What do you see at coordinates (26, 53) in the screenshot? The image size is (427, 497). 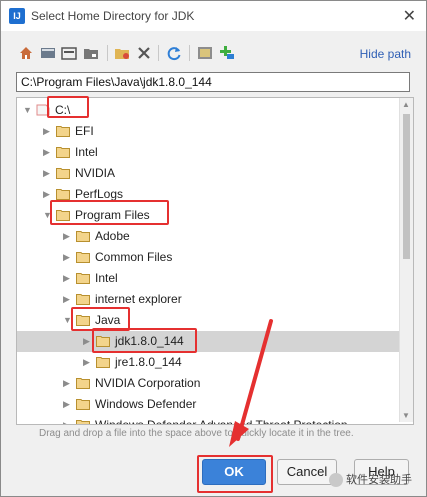 I see `home-icon` at bounding box center [26, 53].